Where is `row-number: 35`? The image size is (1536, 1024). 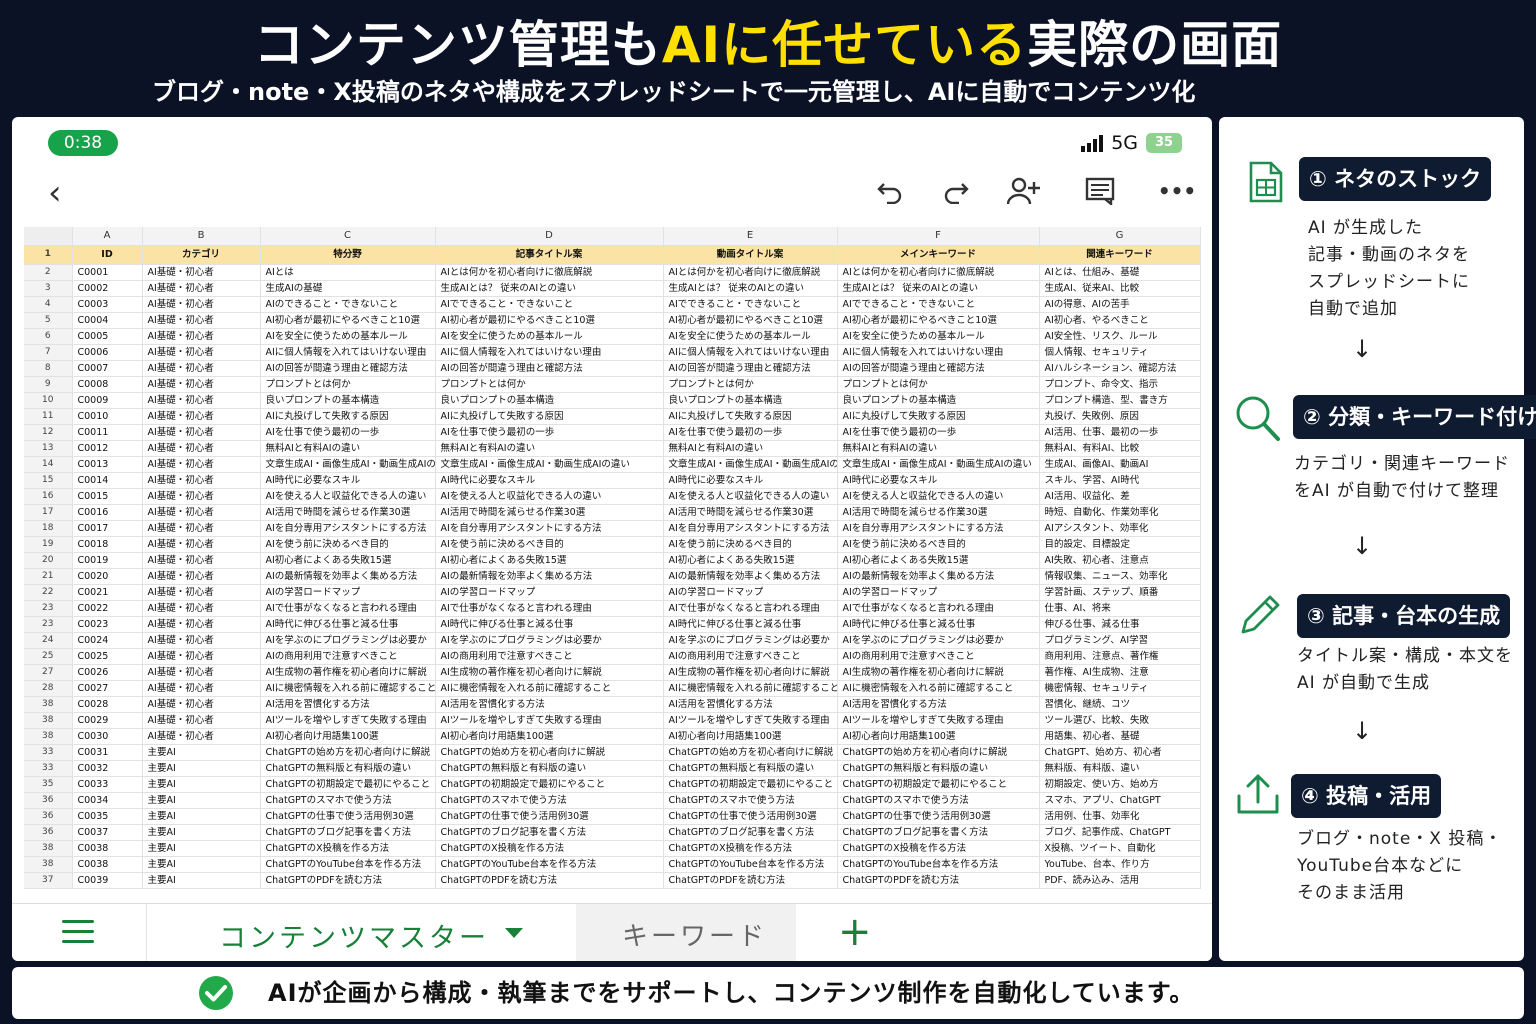 row-number: 35 is located at coordinates (48, 784).